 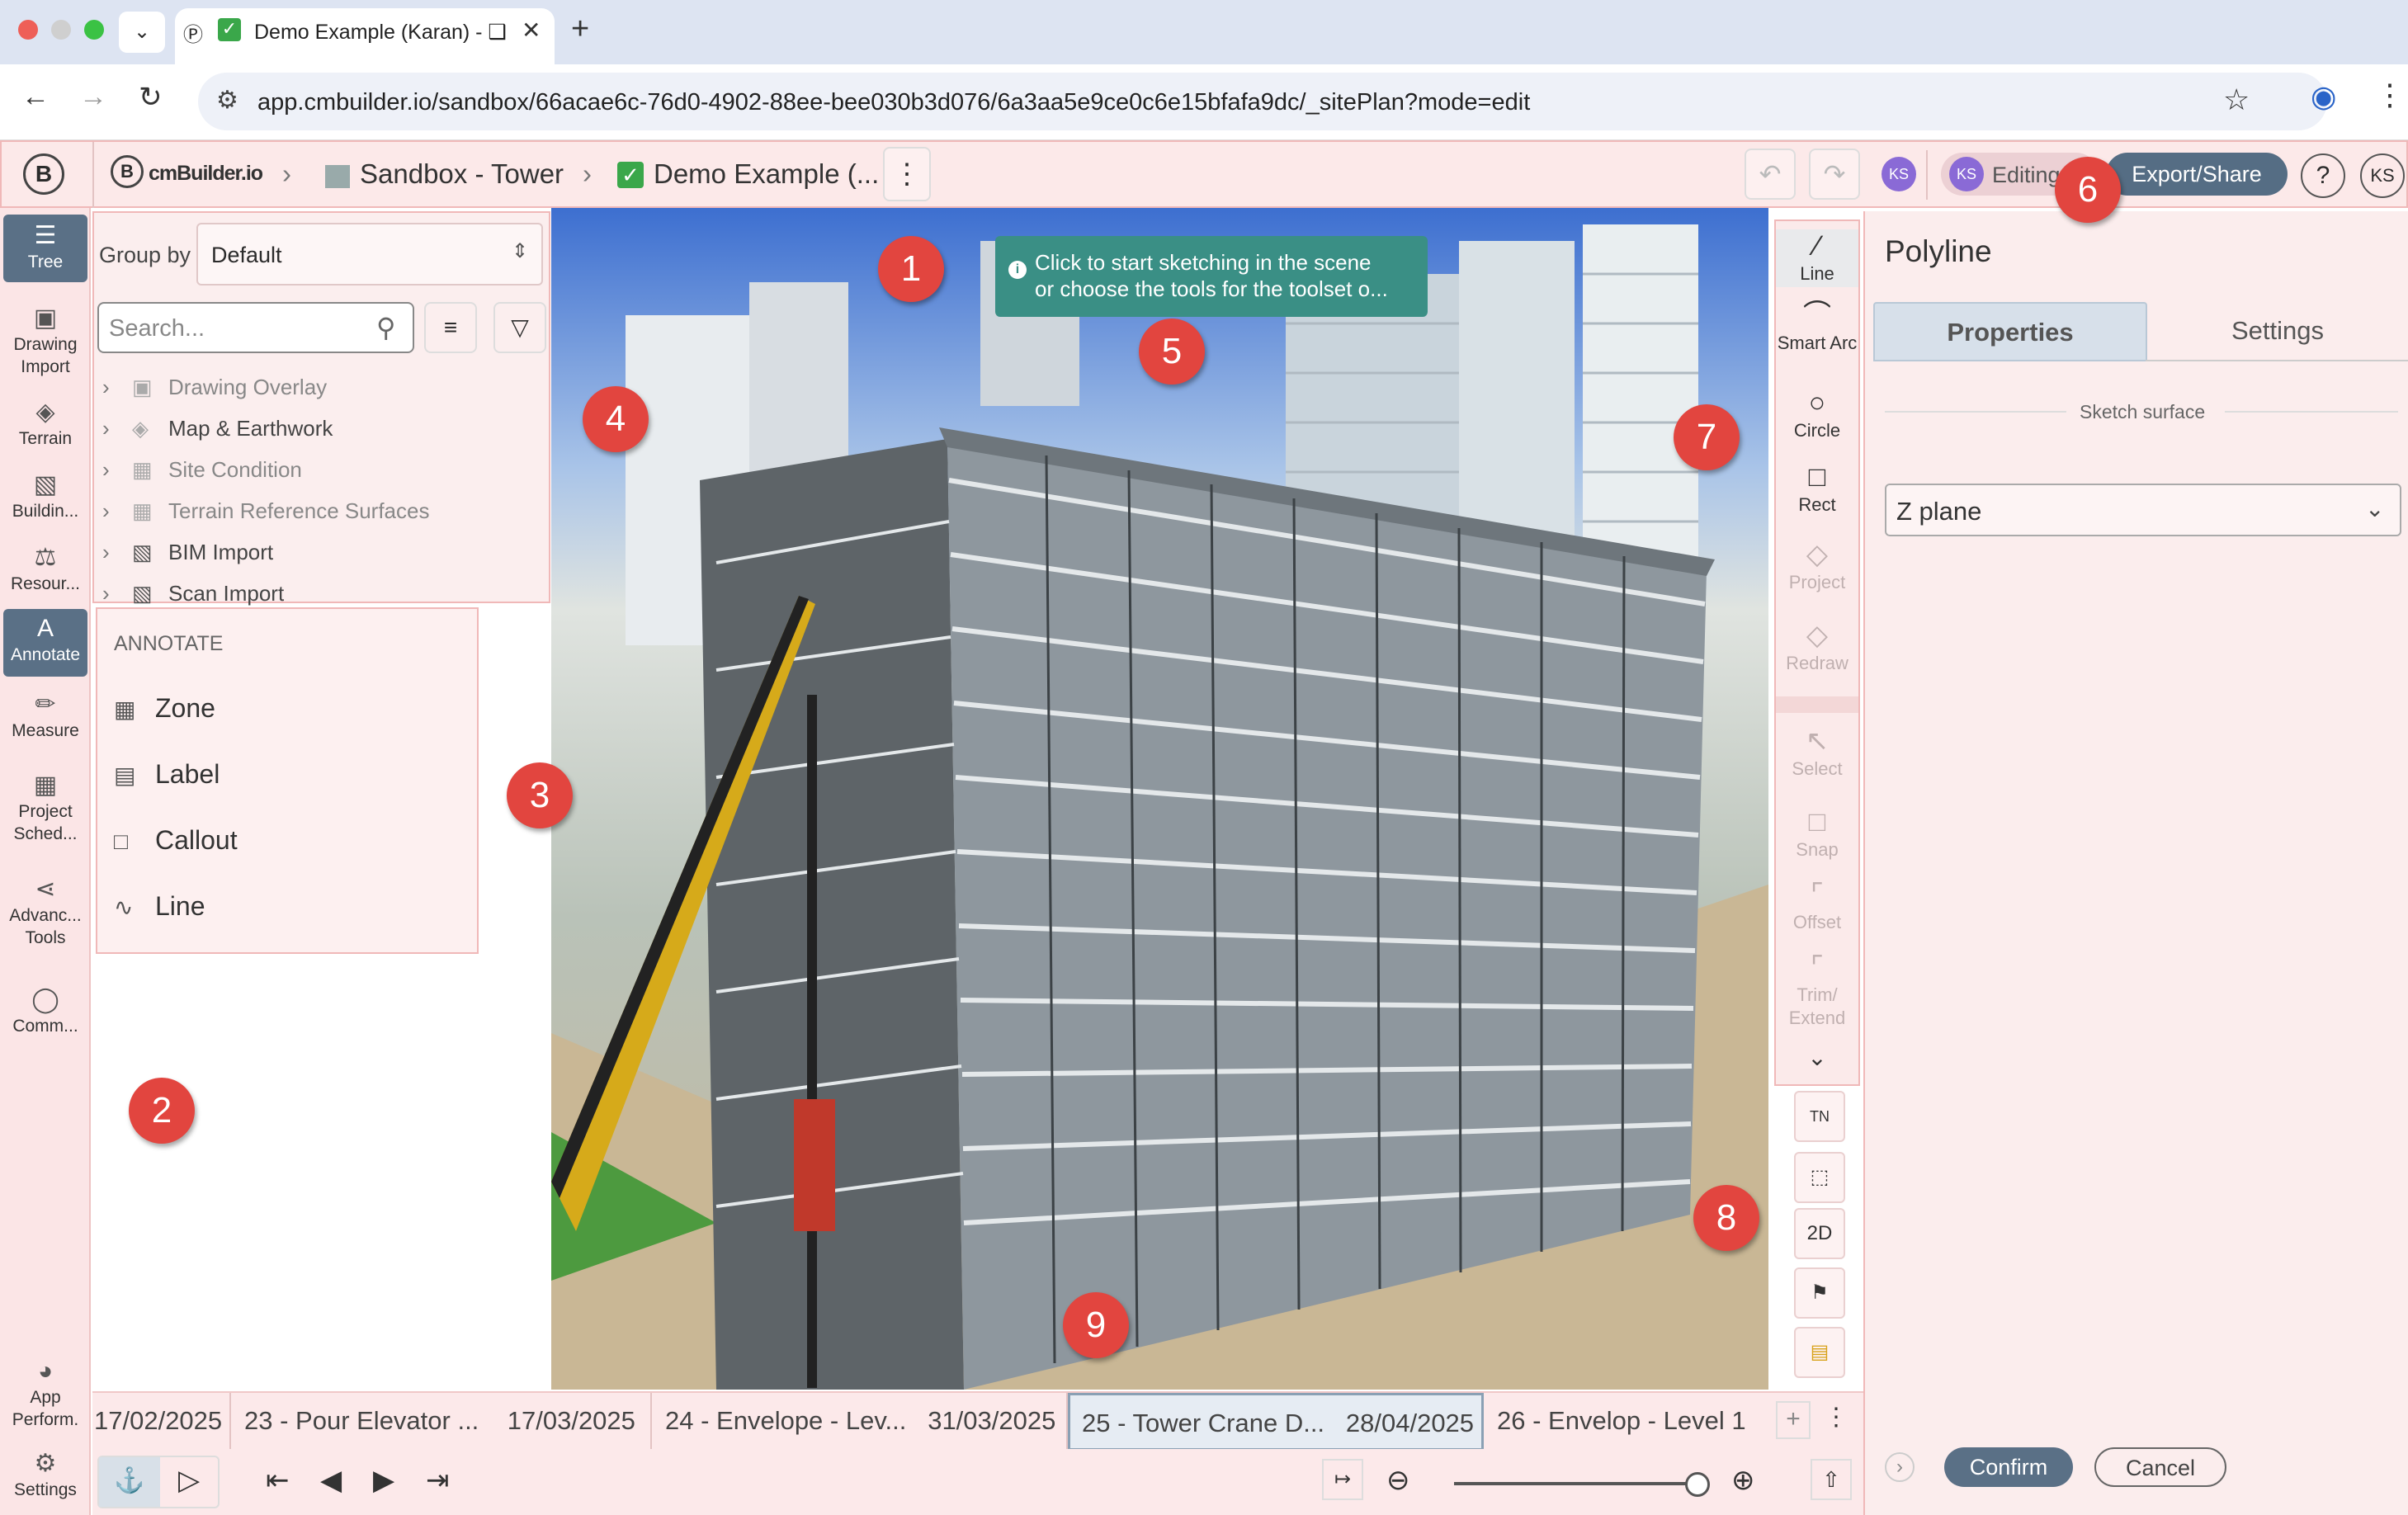 What do you see at coordinates (217, 428) in the screenshot?
I see `tree-row-map-earthwork: › ◈ Map & Earthwork` at bounding box center [217, 428].